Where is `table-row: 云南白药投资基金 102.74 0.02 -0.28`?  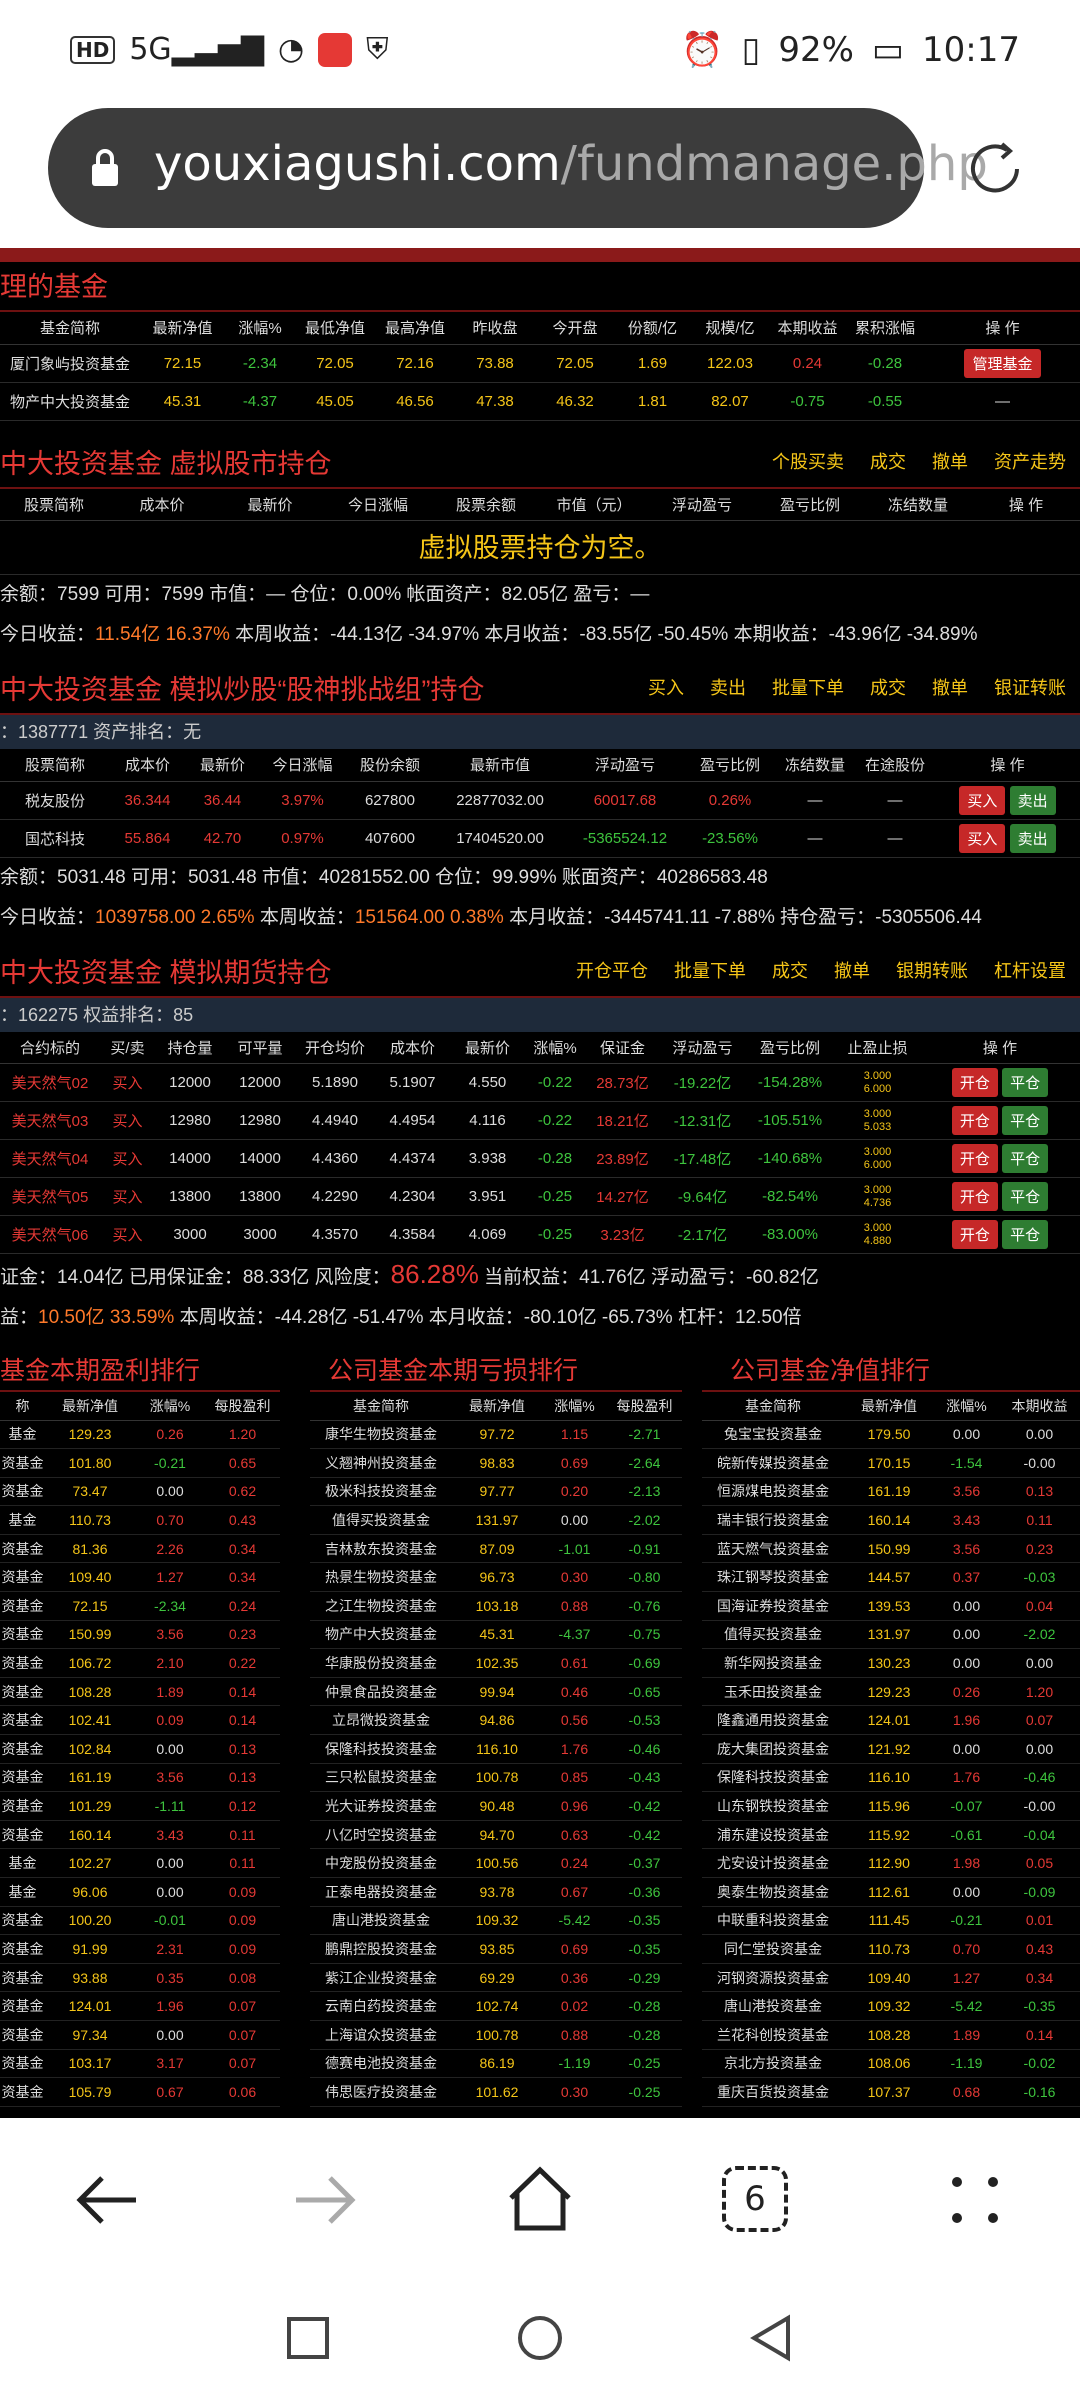 table-row: 云南白药投资基金 102.74 0.02 -0.28 is located at coordinates (496, 2006).